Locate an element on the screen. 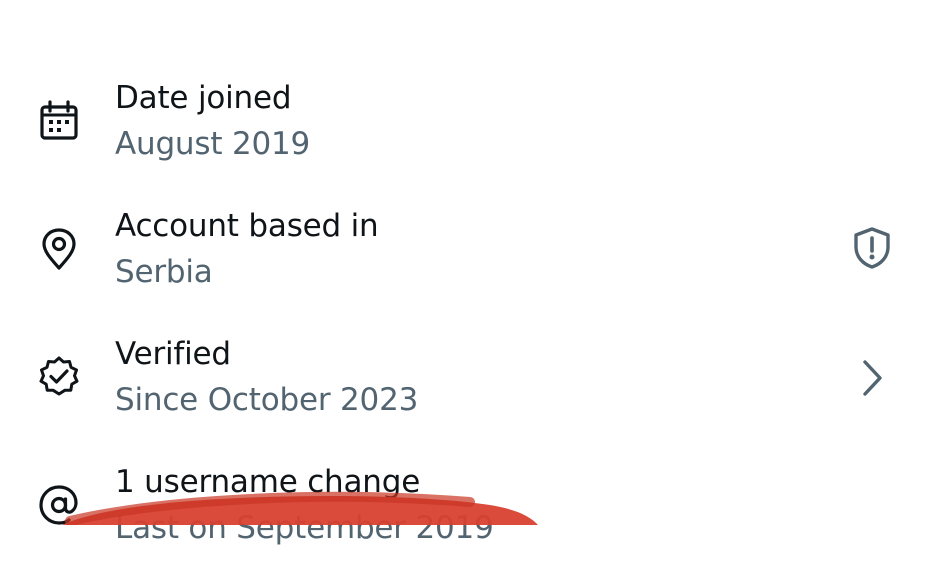 This screenshot has height=582, width=930. calendar-icon is located at coordinates (59, 121).